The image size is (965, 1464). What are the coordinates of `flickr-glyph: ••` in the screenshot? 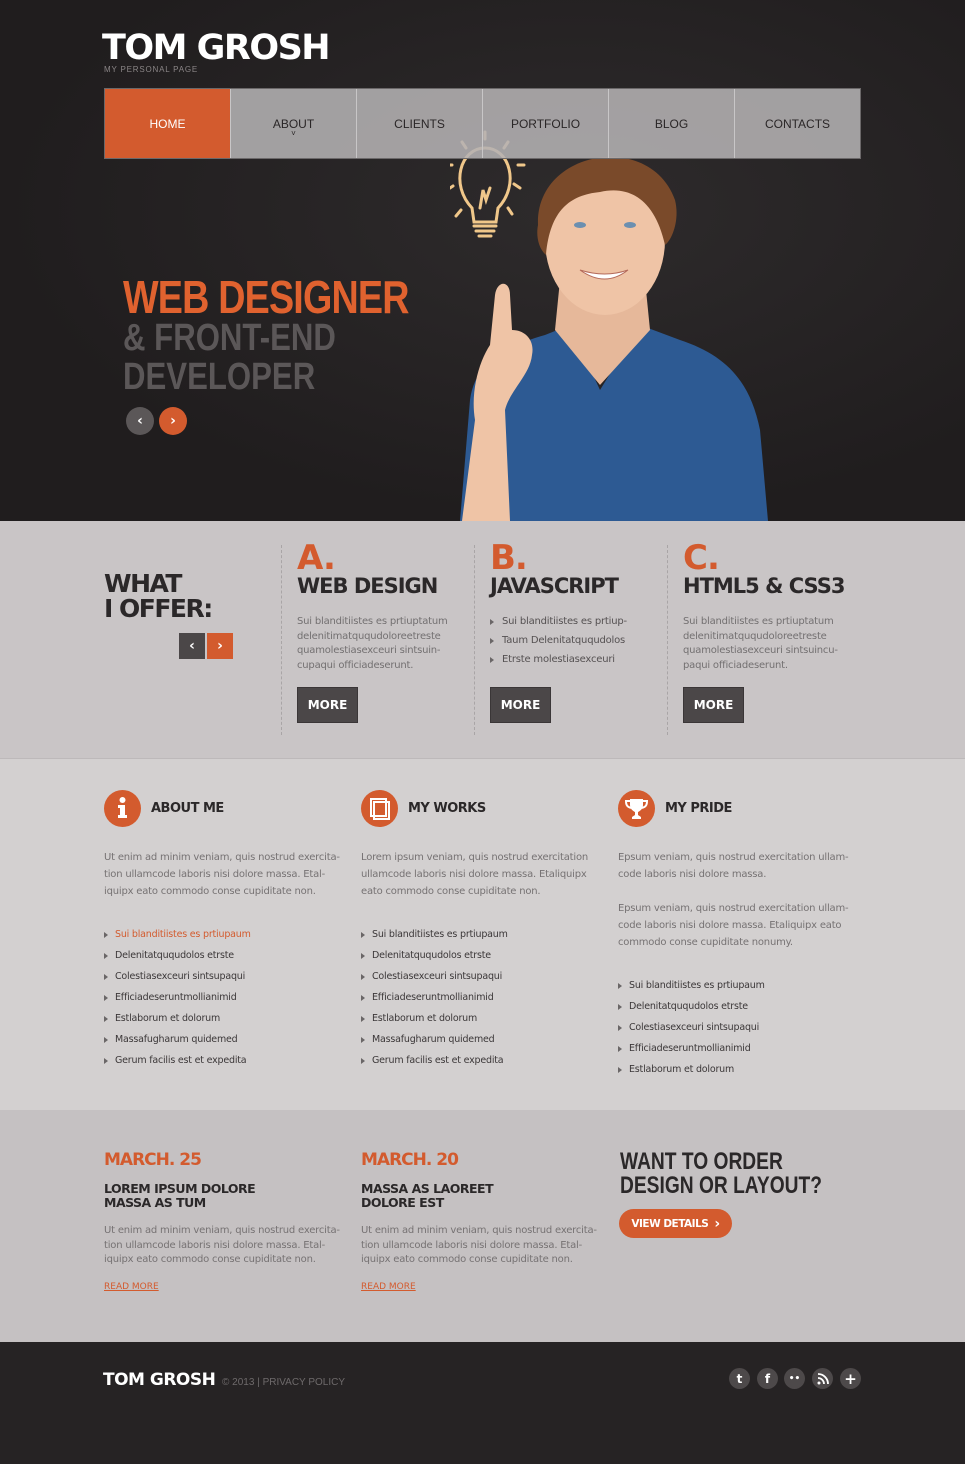 It's located at (794, 1378).